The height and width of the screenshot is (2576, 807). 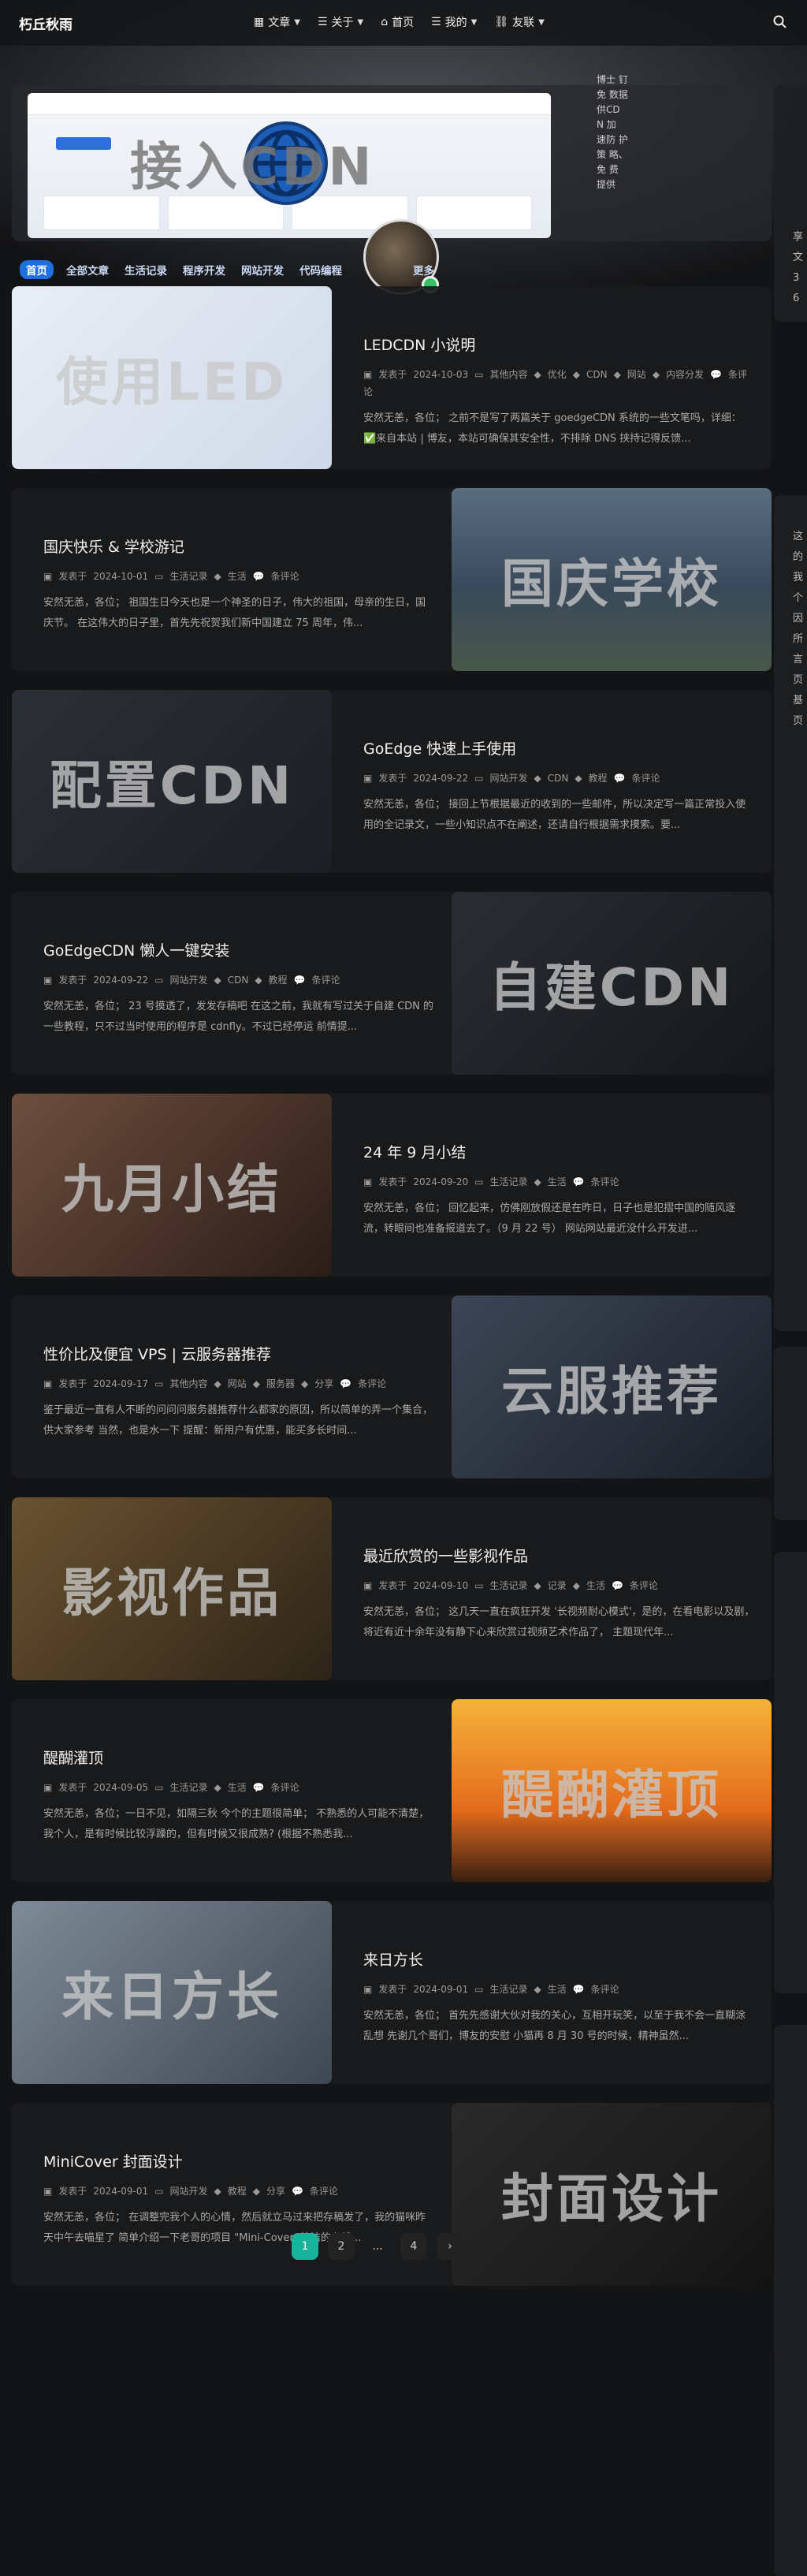 What do you see at coordinates (557, 374) in the screenshot?
I see `post-tag: 优化` at bounding box center [557, 374].